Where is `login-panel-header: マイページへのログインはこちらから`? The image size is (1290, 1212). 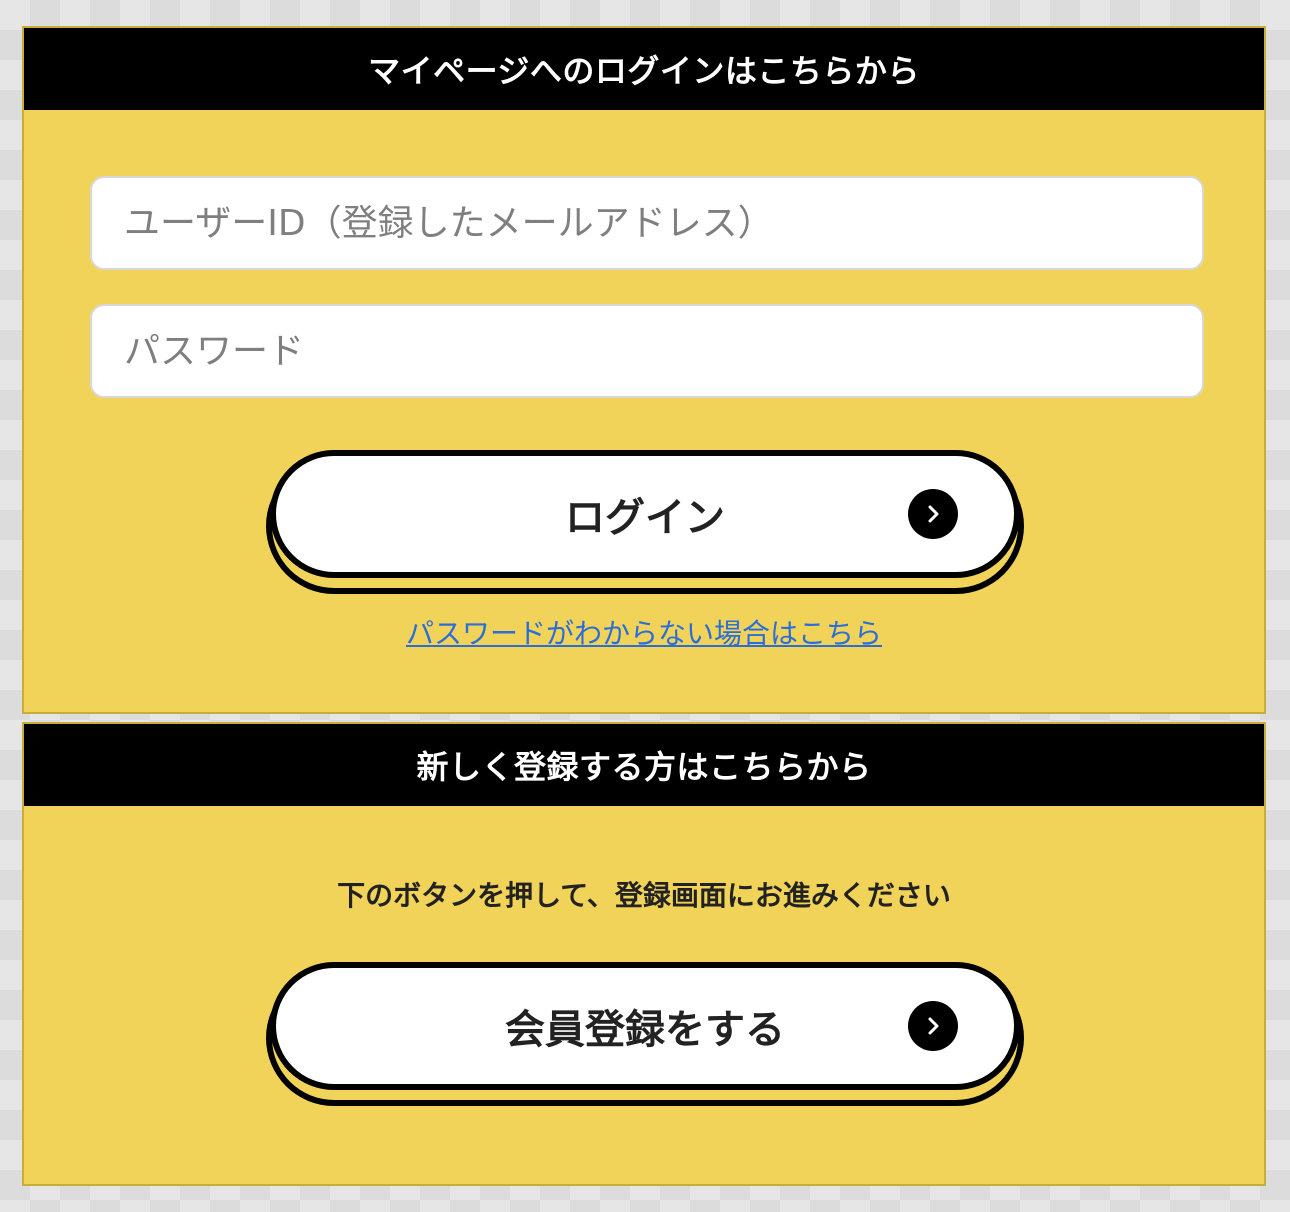 login-panel-header: マイページへのログインはこちらから is located at coordinates (644, 69).